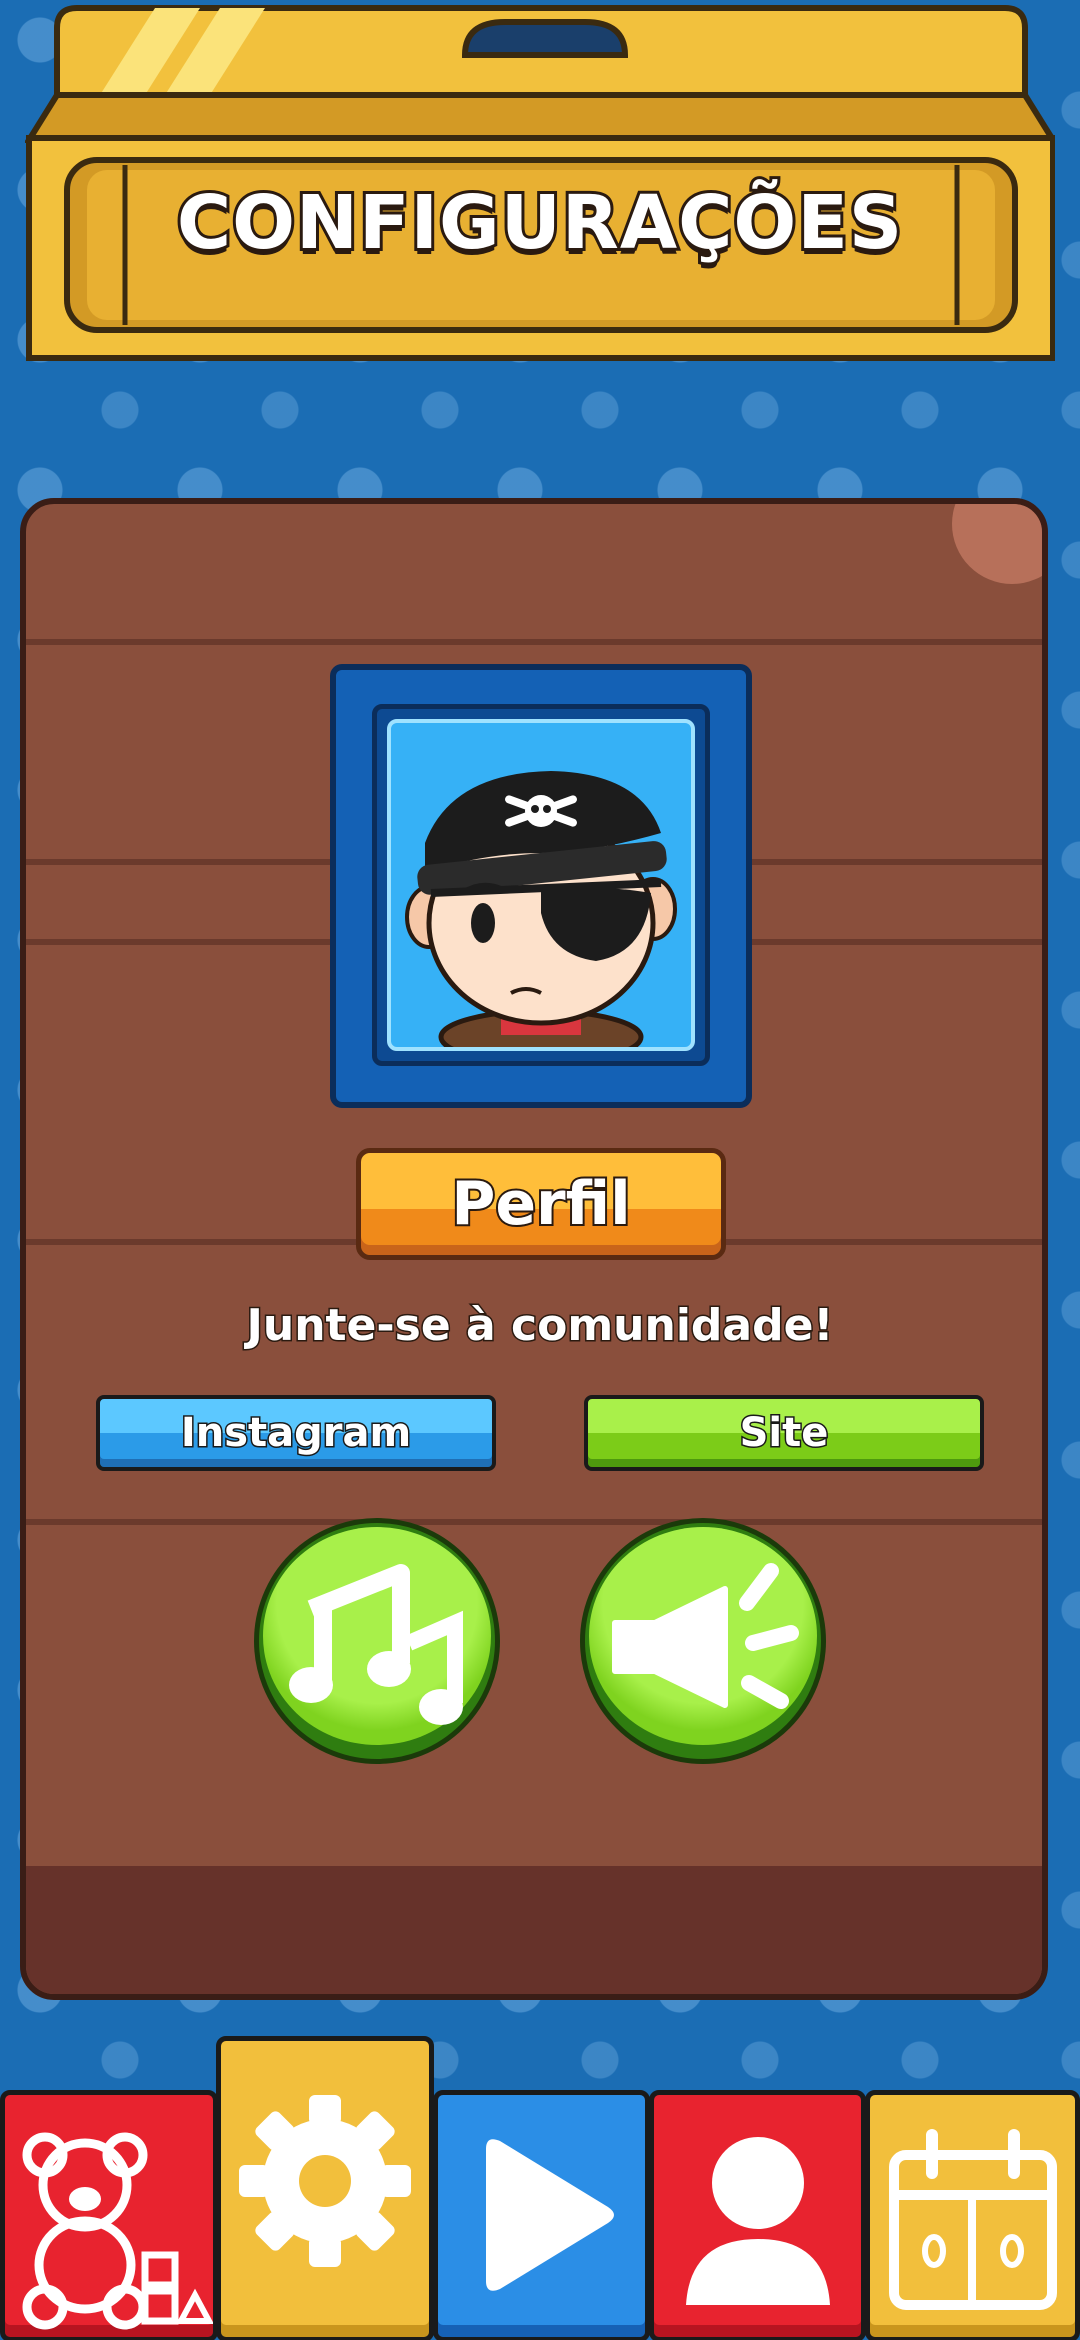 The width and height of the screenshot is (1080, 2340). I want to click on avatar-frame, so click(541, 886).